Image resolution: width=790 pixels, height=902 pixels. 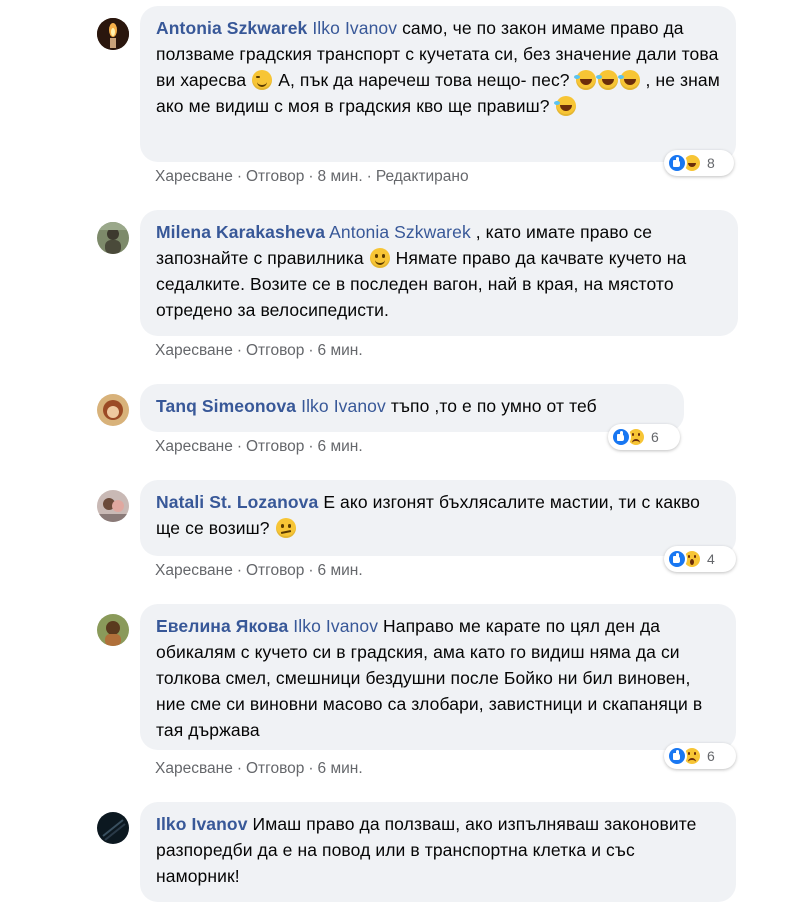 What do you see at coordinates (222, 626) in the screenshot?
I see `comment-author: Евелина Якова` at bounding box center [222, 626].